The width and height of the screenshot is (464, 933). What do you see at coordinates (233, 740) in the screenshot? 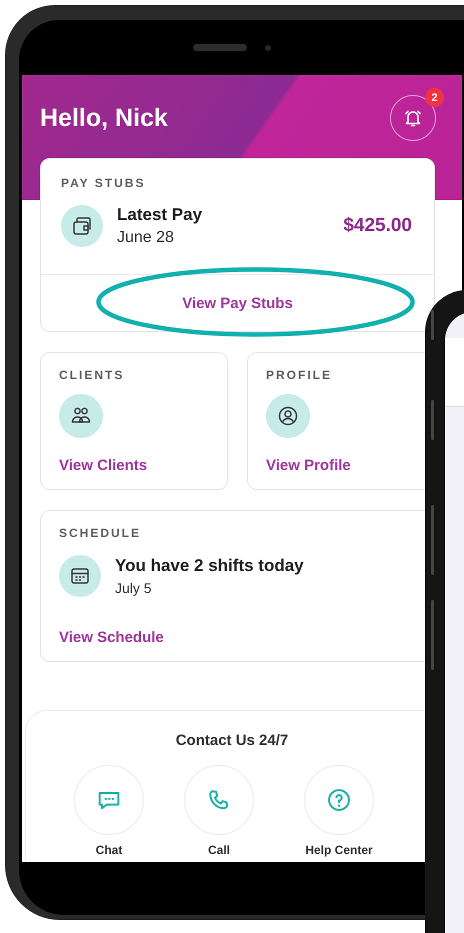
I see `contact-title: Contact Us 24/7` at bounding box center [233, 740].